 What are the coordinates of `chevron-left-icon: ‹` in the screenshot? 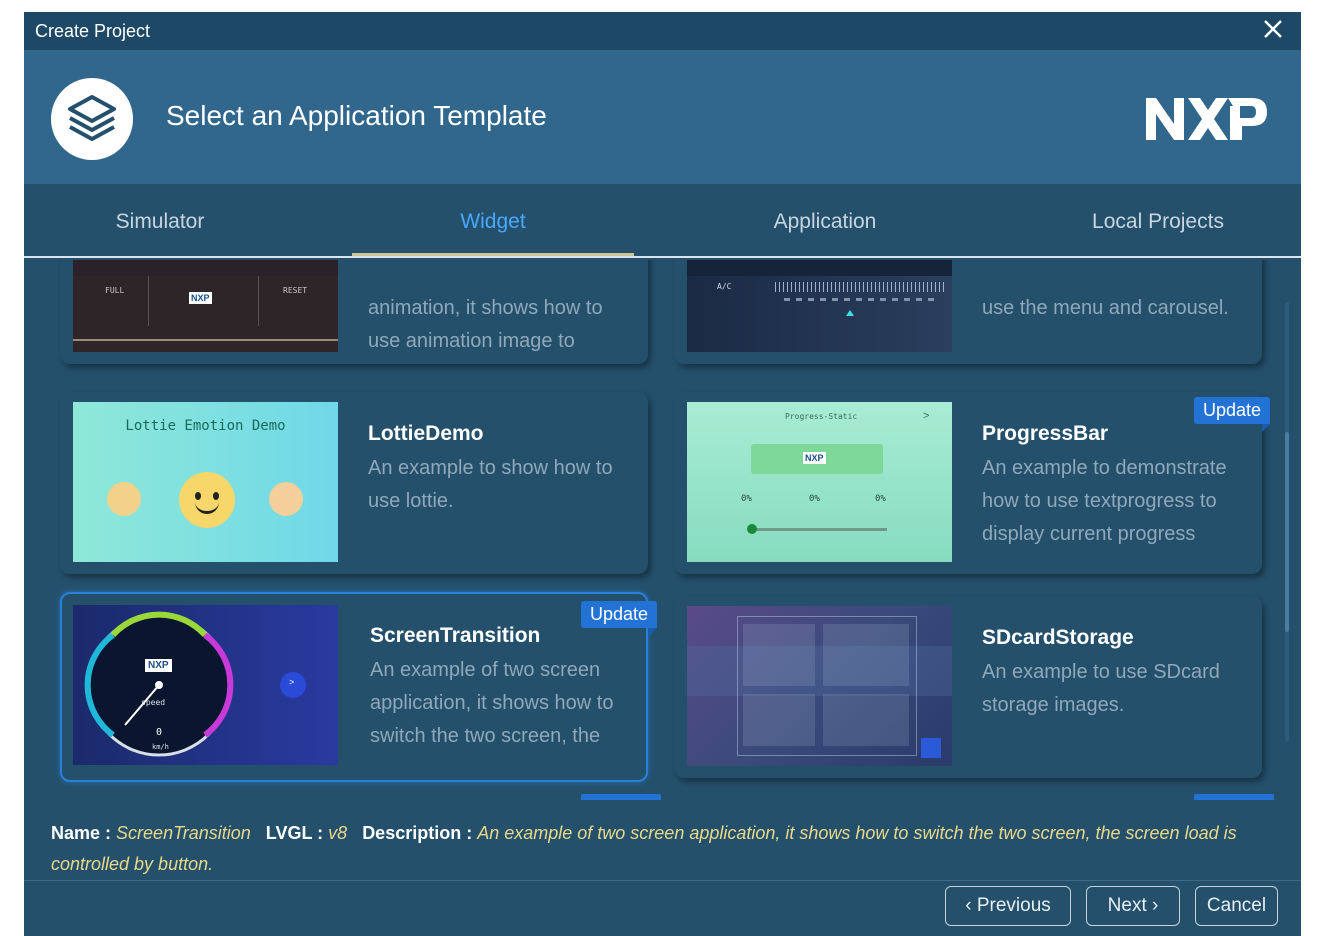 It's located at (968, 905).